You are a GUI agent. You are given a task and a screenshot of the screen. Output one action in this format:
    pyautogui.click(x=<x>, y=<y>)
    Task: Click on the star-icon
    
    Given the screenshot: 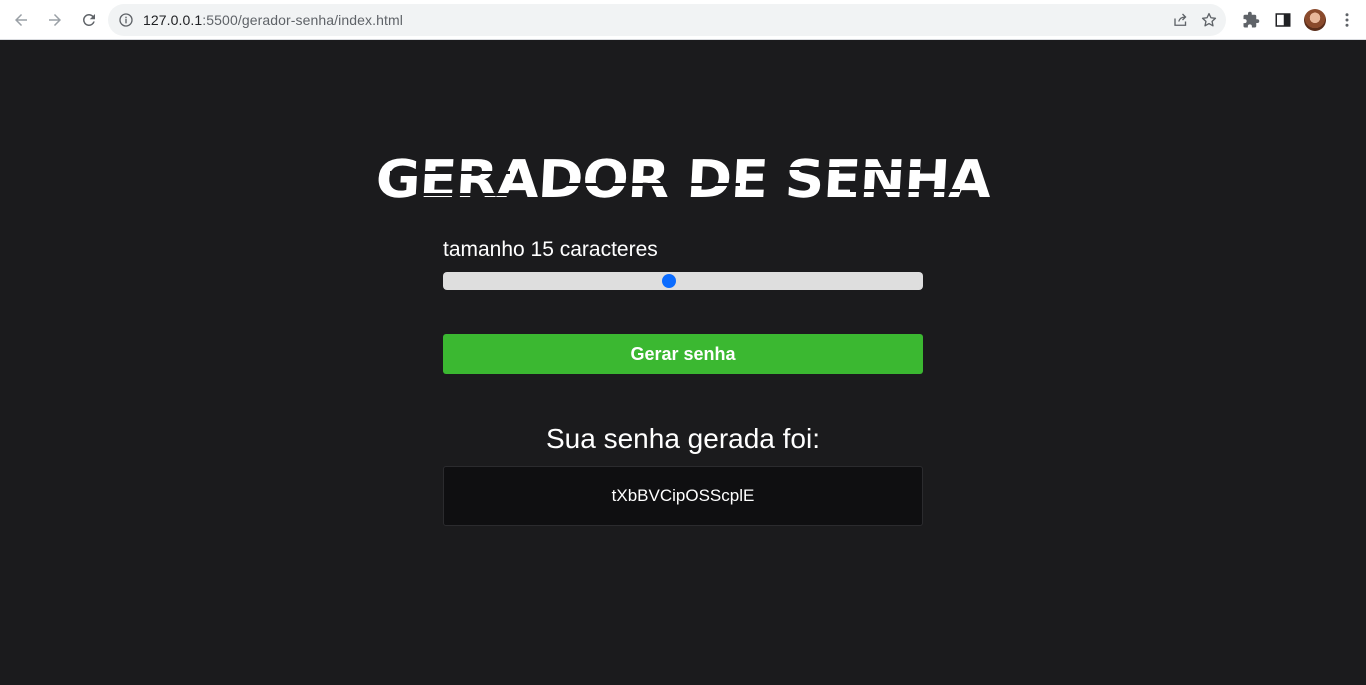 What is the action you would take?
    pyautogui.click(x=1209, y=20)
    